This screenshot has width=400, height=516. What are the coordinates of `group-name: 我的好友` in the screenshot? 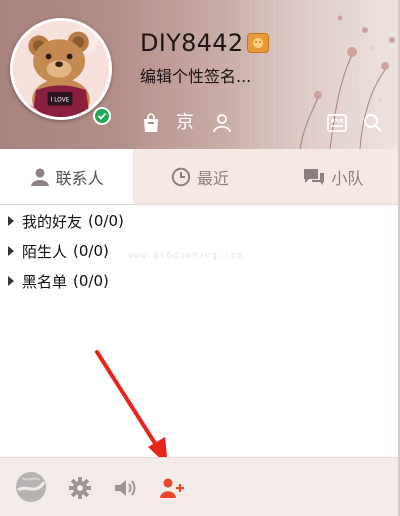 It's located at (52, 221).